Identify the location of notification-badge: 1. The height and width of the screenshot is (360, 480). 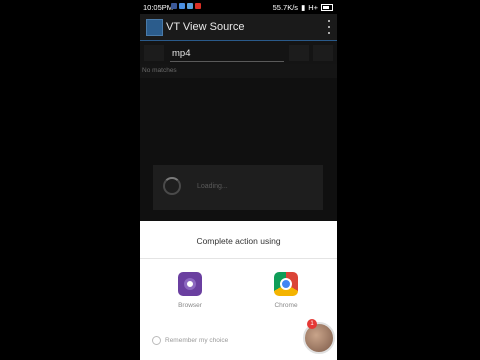
(312, 324).